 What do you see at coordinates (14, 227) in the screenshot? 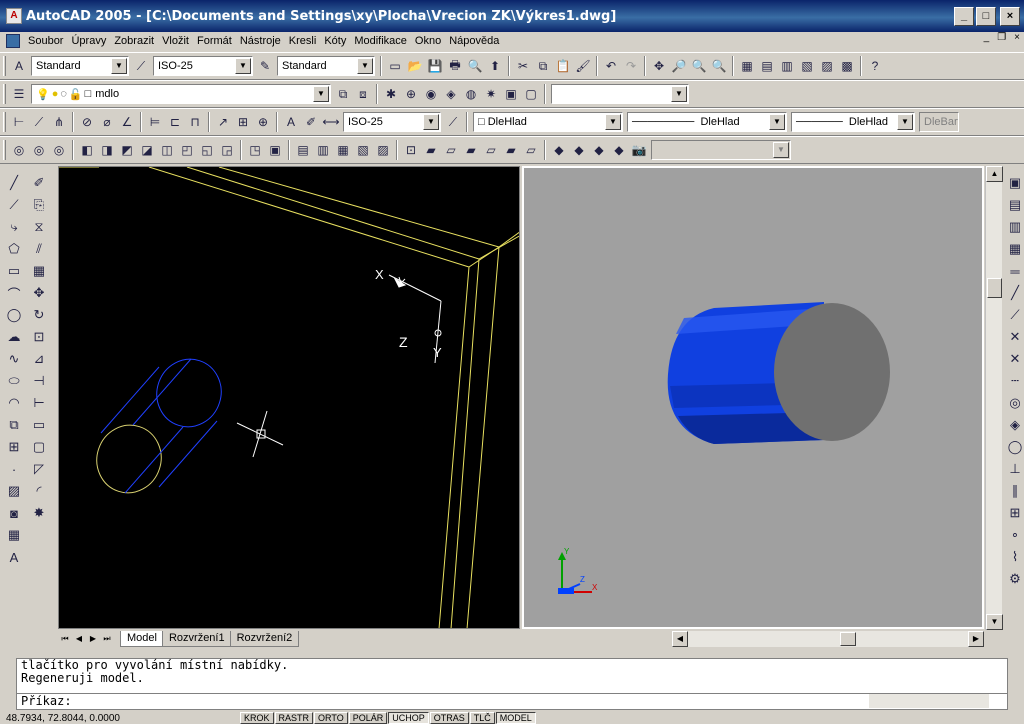
I see `polyline-icon: ⤷` at bounding box center [14, 227].